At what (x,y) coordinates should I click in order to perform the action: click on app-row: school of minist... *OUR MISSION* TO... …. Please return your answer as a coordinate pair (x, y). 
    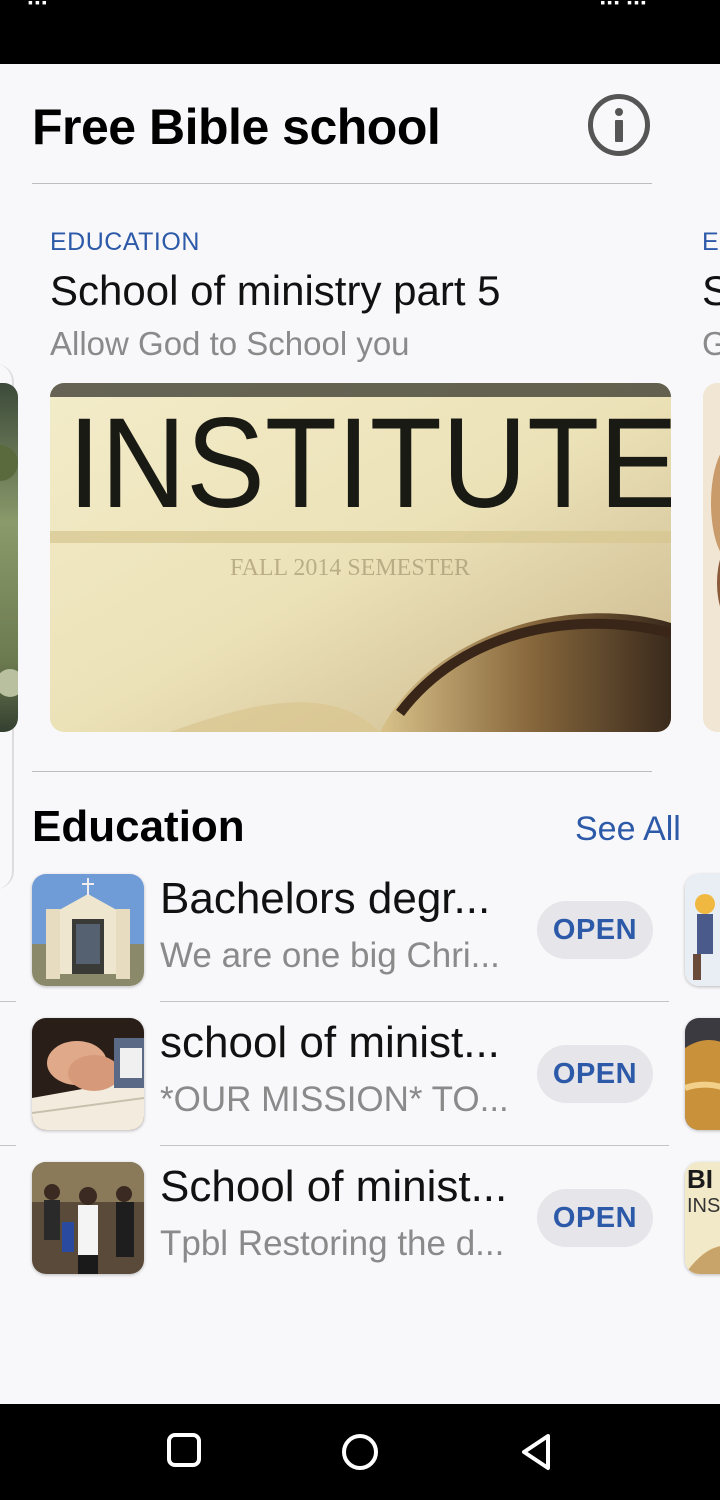
    Looking at the image, I should click on (352, 1074).